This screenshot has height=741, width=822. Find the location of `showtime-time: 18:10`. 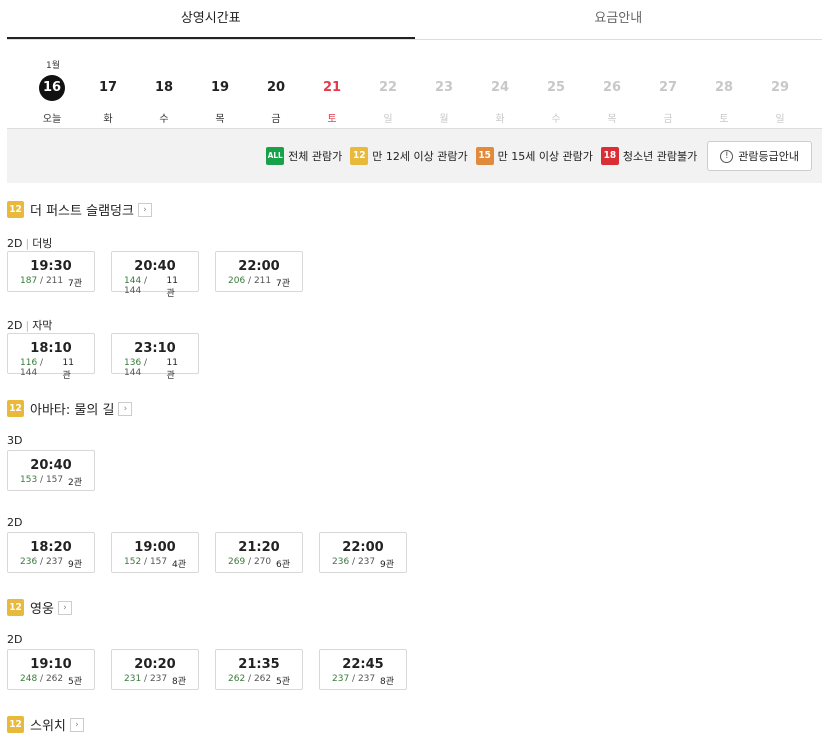

showtime-time: 18:10 is located at coordinates (51, 348).